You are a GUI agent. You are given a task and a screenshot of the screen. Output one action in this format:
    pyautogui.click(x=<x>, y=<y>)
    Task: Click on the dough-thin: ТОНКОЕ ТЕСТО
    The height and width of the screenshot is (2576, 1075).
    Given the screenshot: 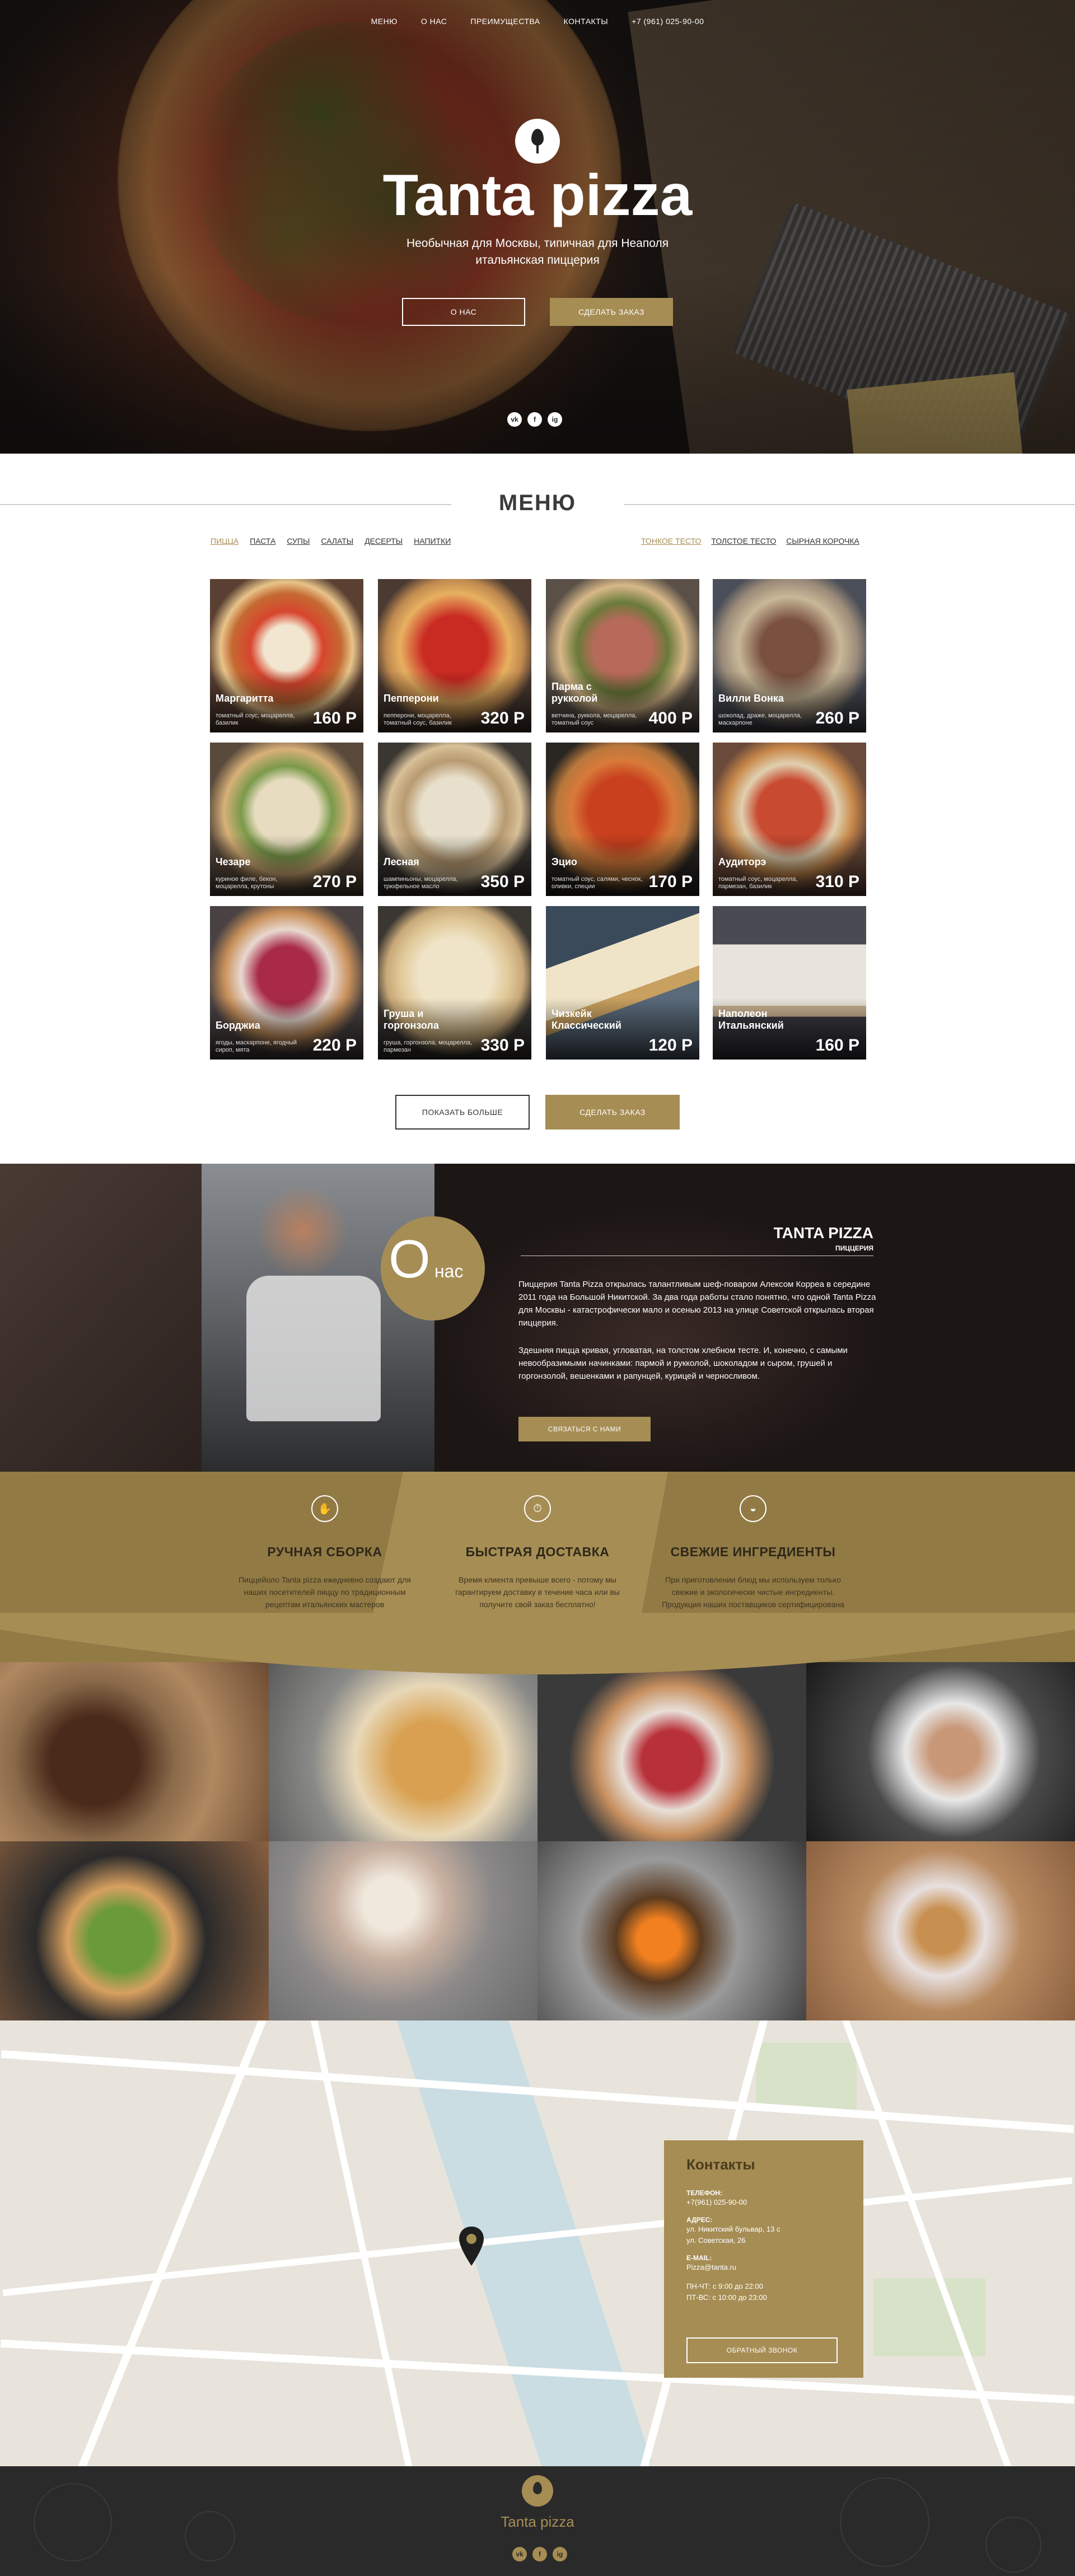 What is the action you would take?
    pyautogui.click(x=671, y=541)
    